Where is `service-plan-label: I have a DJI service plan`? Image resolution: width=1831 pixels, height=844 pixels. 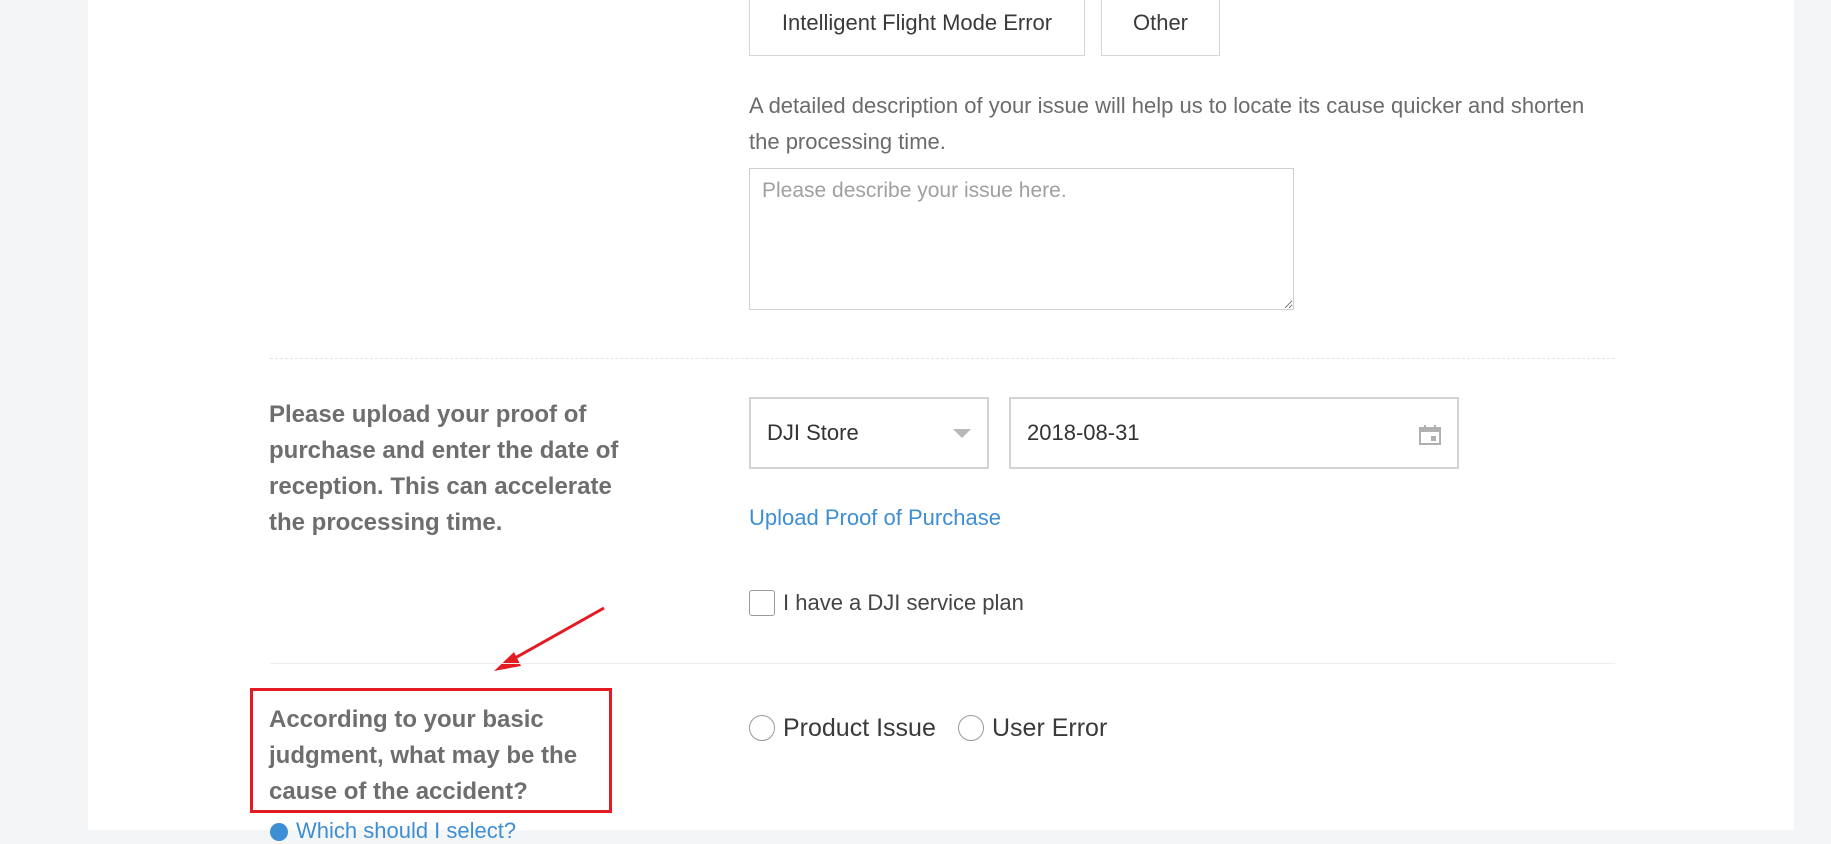
service-plan-label: I have a DJI service plan is located at coordinates (903, 602).